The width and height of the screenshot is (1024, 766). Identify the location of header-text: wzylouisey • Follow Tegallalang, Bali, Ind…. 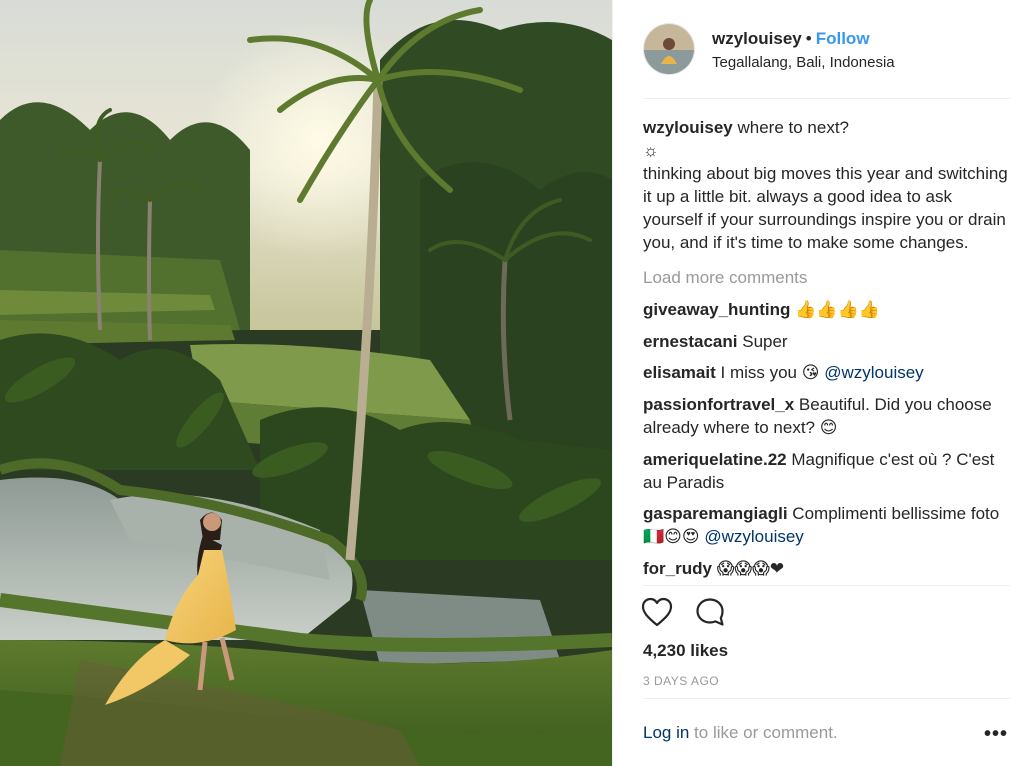
(803, 49).